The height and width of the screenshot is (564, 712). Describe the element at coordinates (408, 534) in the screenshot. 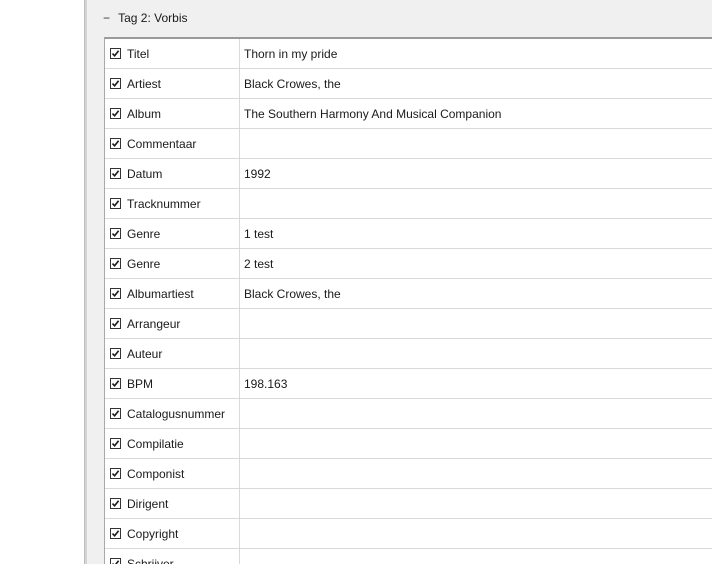

I see `table-row: Copyright` at that location.